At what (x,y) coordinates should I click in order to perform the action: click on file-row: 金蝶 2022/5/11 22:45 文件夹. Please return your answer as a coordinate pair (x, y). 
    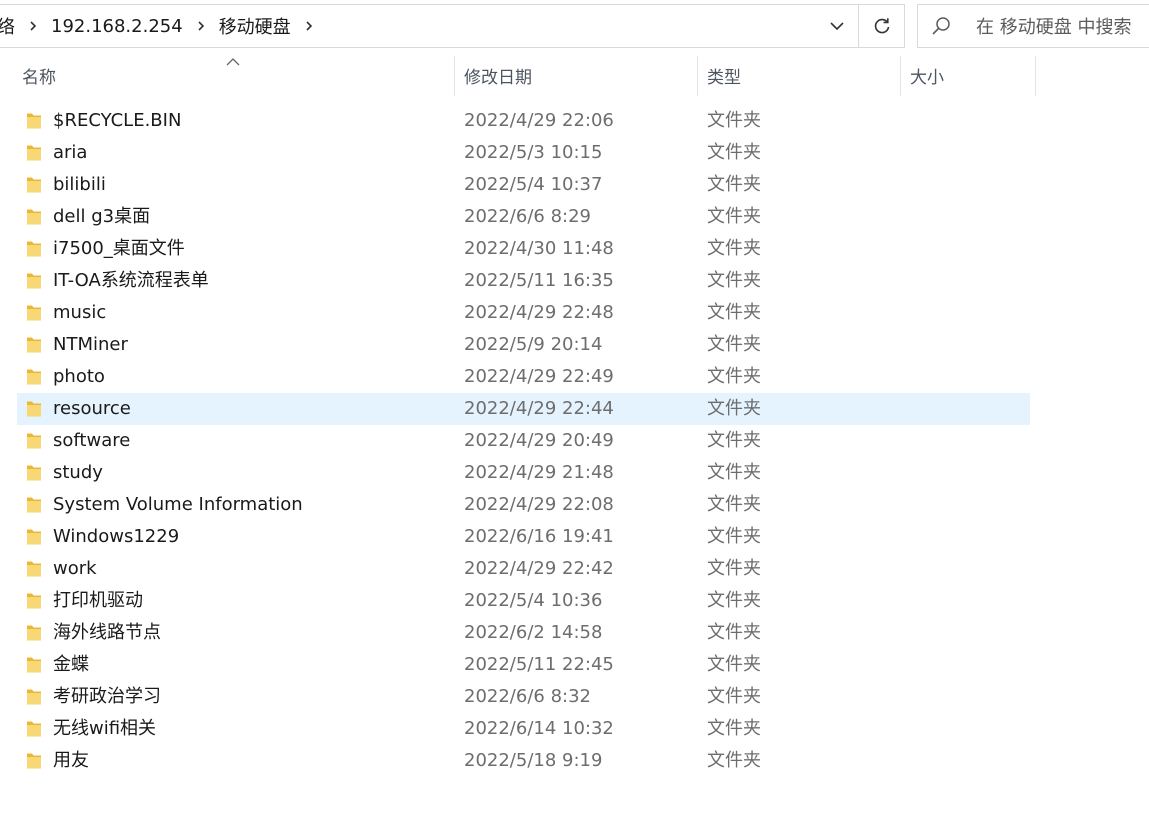
    Looking at the image, I should click on (523, 665).